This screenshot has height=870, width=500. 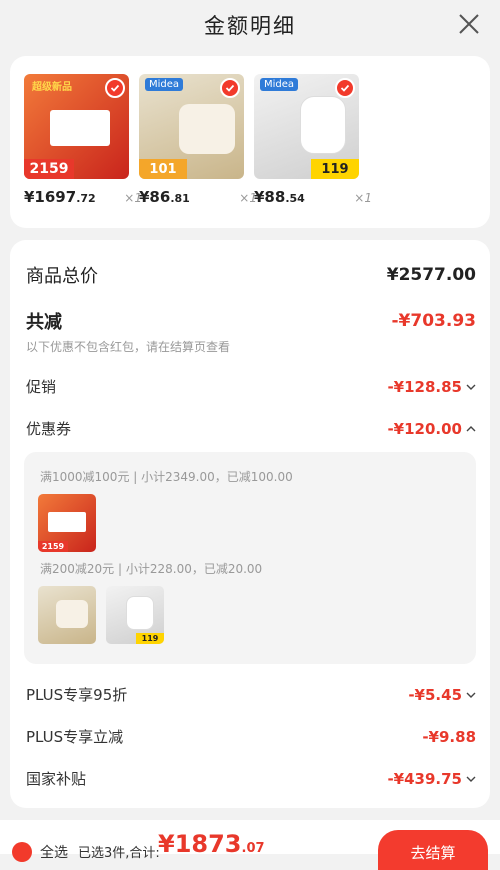 What do you see at coordinates (471, 428) in the screenshot?
I see `chevron-up-icon` at bounding box center [471, 428].